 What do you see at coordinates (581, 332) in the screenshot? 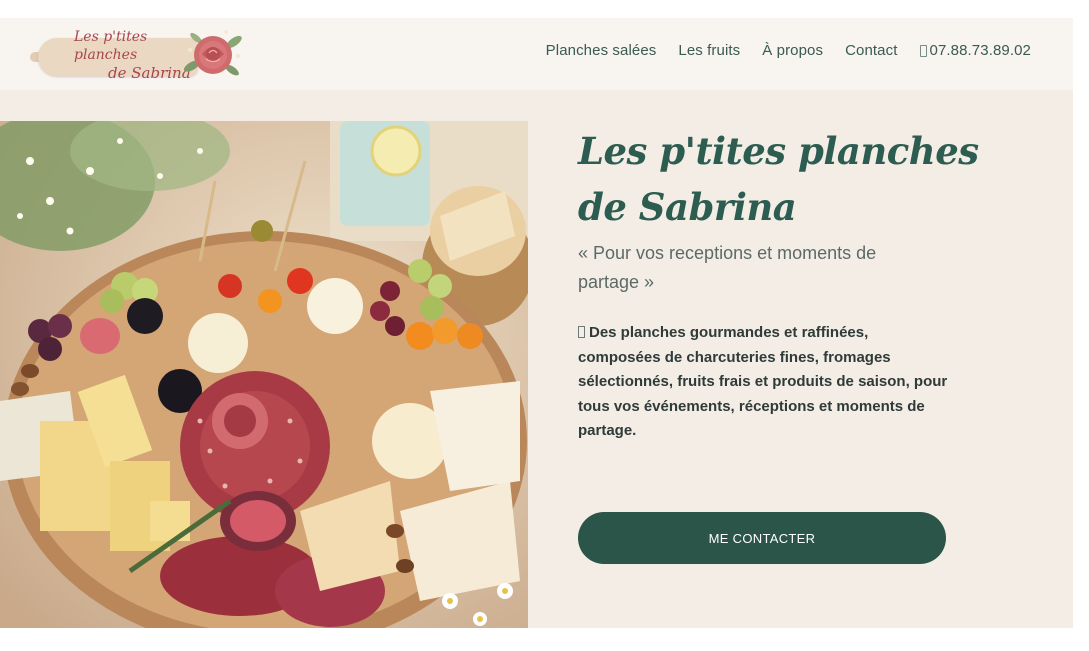
I see `bullet-icon` at bounding box center [581, 332].